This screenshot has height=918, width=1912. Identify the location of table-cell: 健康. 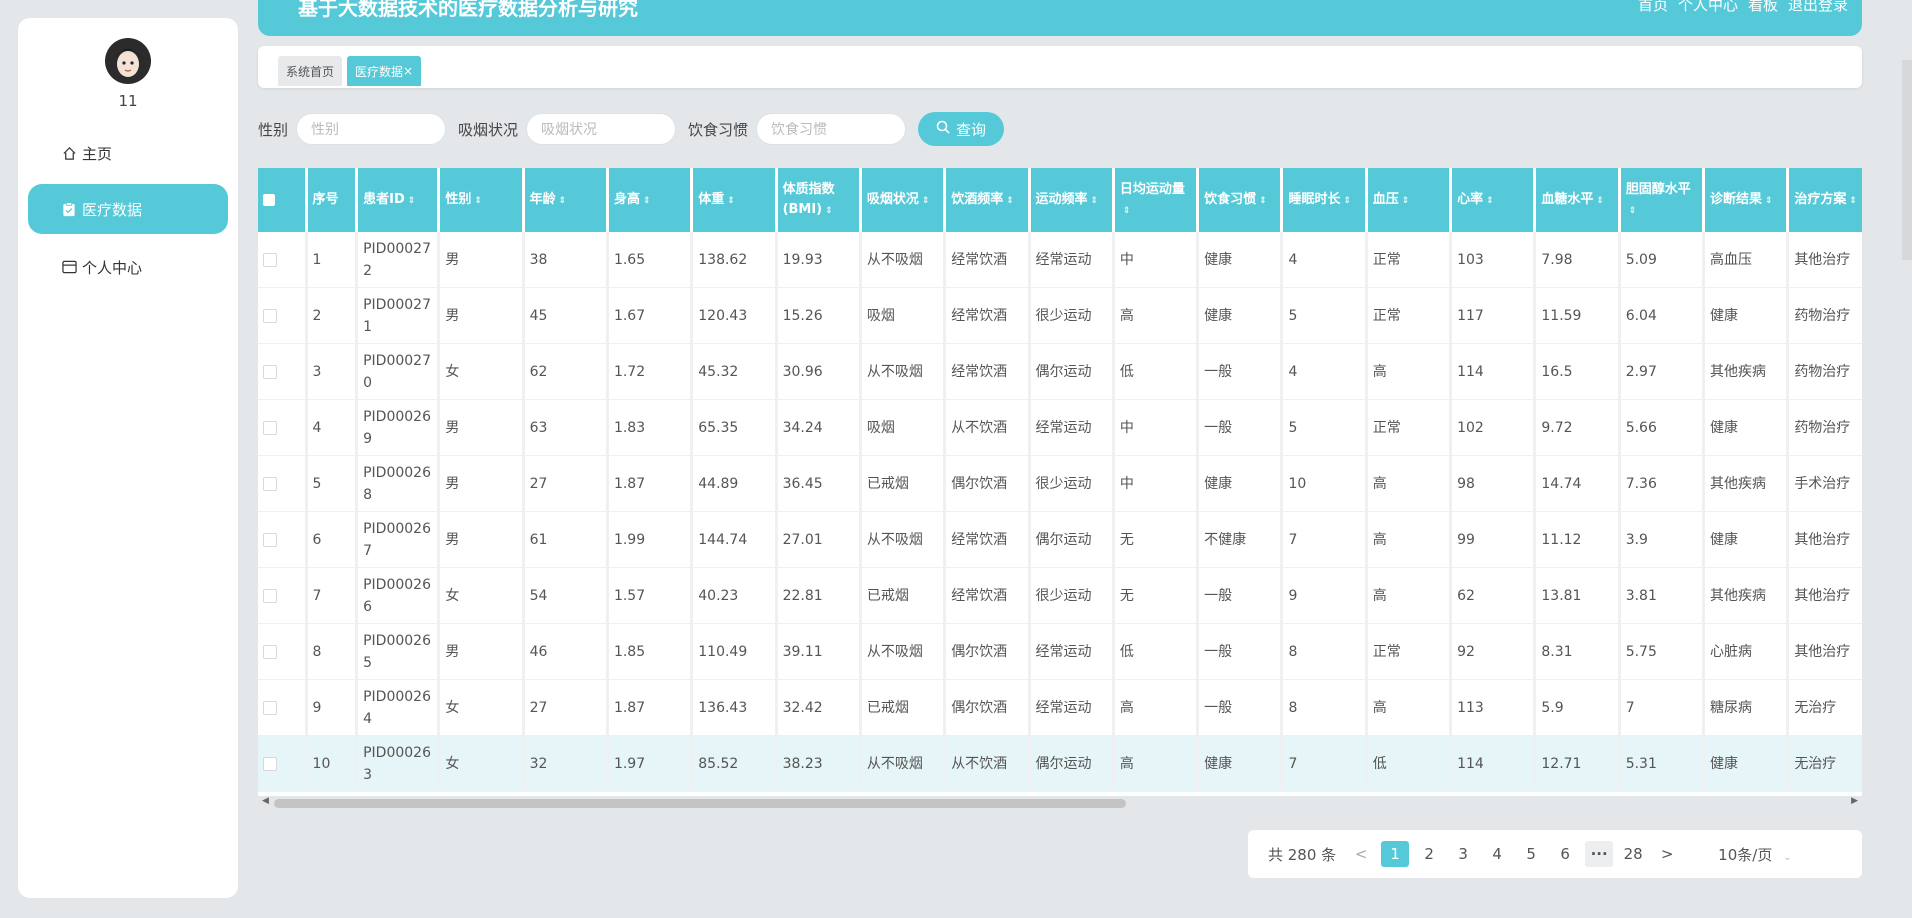
(1241, 764).